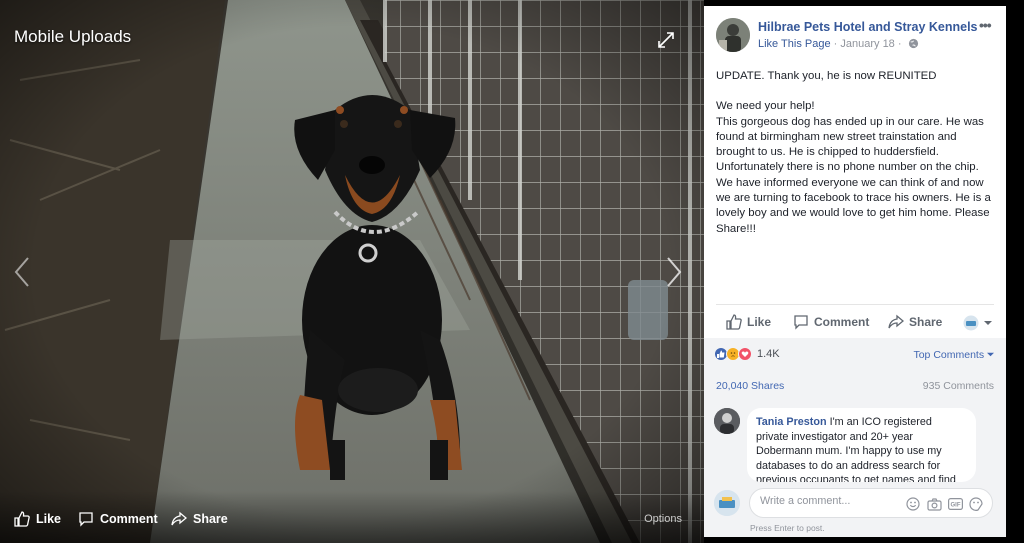 The width and height of the screenshot is (1024, 543). What do you see at coordinates (73, 36) in the screenshot?
I see `album-title: Mobile Uploads` at bounding box center [73, 36].